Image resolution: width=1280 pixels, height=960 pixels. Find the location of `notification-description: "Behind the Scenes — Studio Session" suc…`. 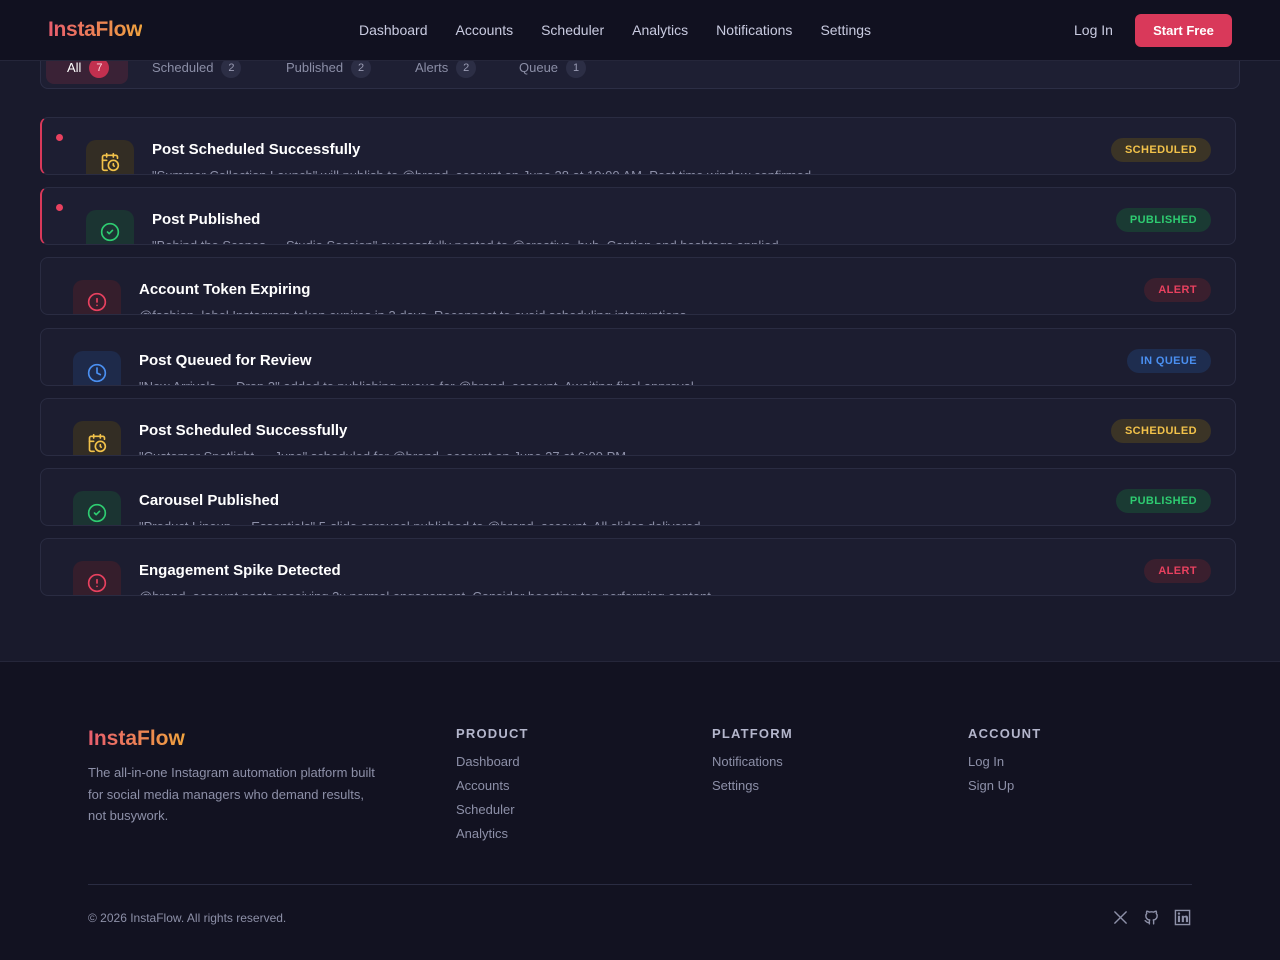

notification-description: "Behind the Scenes — Studio Session" suc… is located at coordinates (467, 241).